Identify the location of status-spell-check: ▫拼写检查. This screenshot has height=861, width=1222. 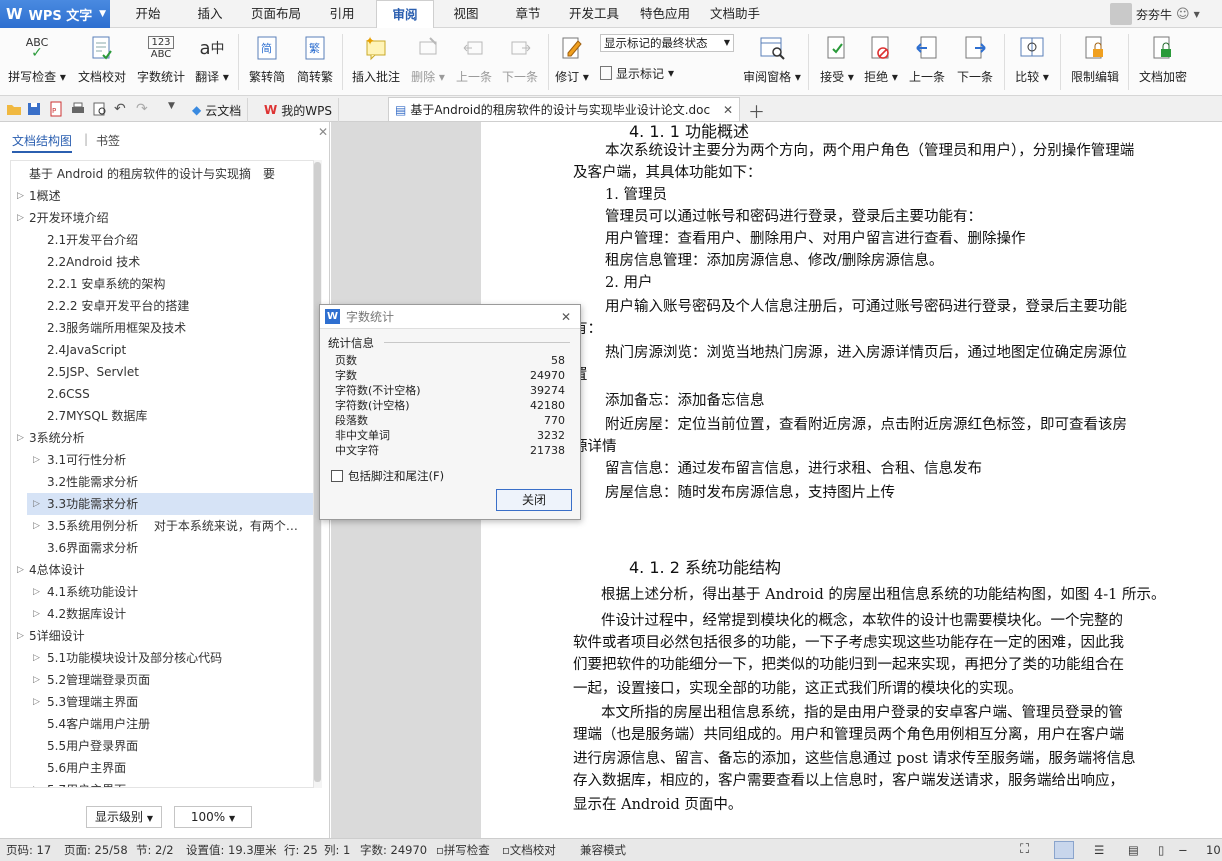
(463, 850).